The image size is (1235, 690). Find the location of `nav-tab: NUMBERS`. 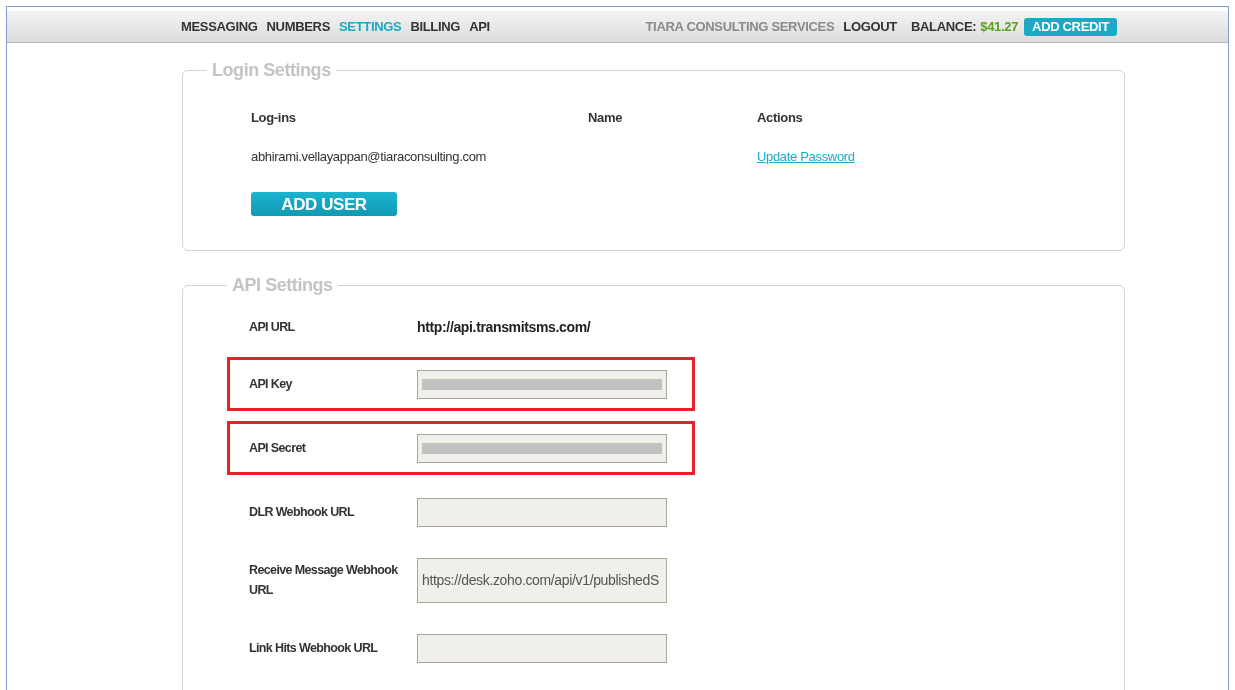

nav-tab: NUMBERS is located at coordinates (298, 26).